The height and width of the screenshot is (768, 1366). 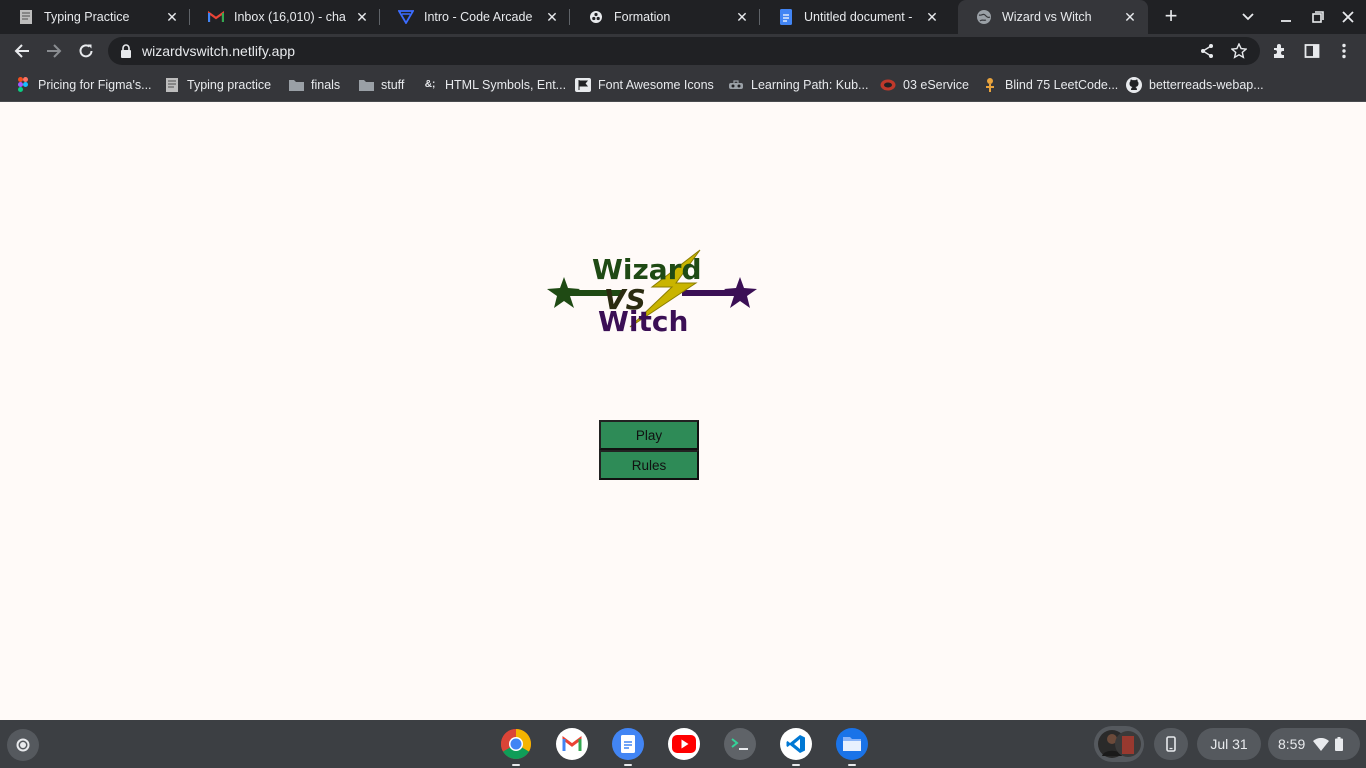 I want to click on url-text: wizardvswitch.netlify.app, so click(x=219, y=51).